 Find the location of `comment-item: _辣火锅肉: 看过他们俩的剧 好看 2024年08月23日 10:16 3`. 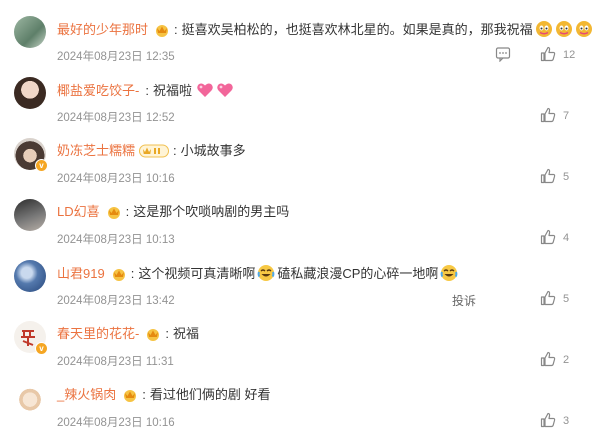

comment-item: _辣火锅肉: 看过他们俩的剧 好看 2024年08月23日 10:16 3 is located at coordinates (300, 410).